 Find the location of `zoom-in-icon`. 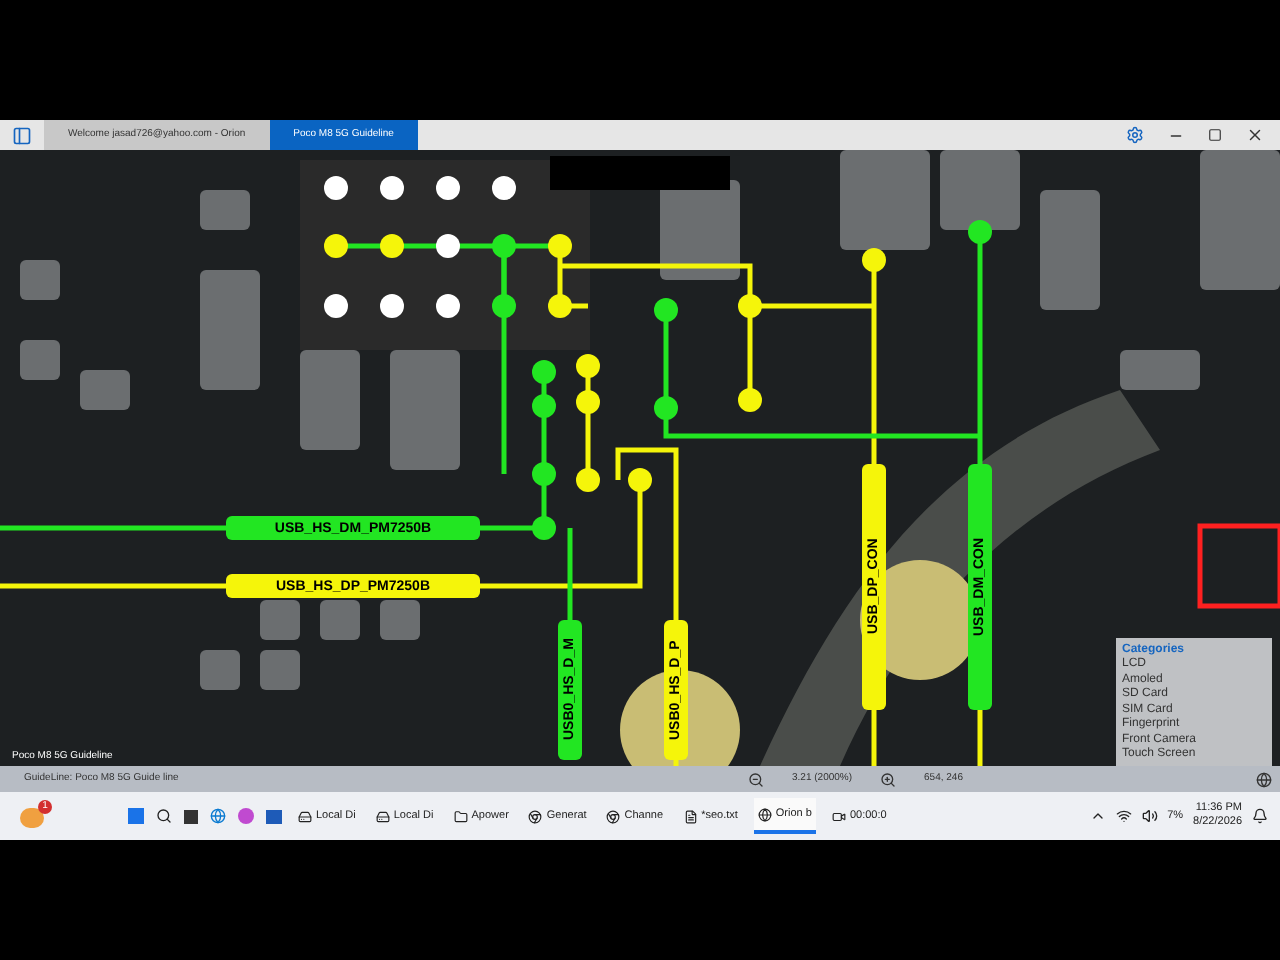

zoom-in-icon is located at coordinates (888, 779).